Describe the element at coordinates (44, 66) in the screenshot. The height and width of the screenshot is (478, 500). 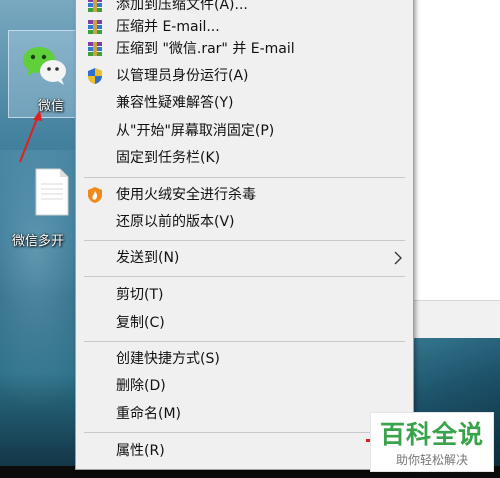
I see `wechat-icon` at that location.